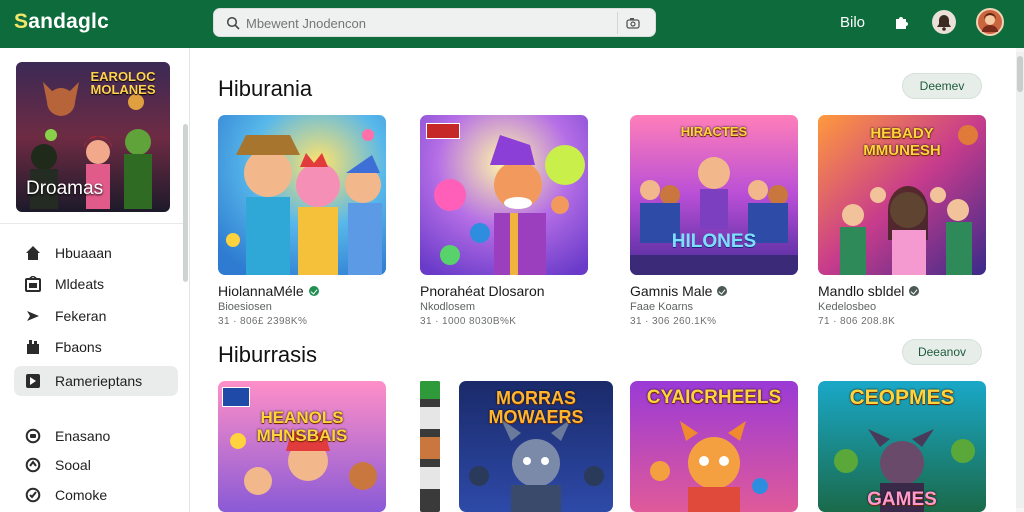  Describe the element at coordinates (468, 321) in the screenshot. I see `game-meta: 31 · 1000 8030B%K` at that location.